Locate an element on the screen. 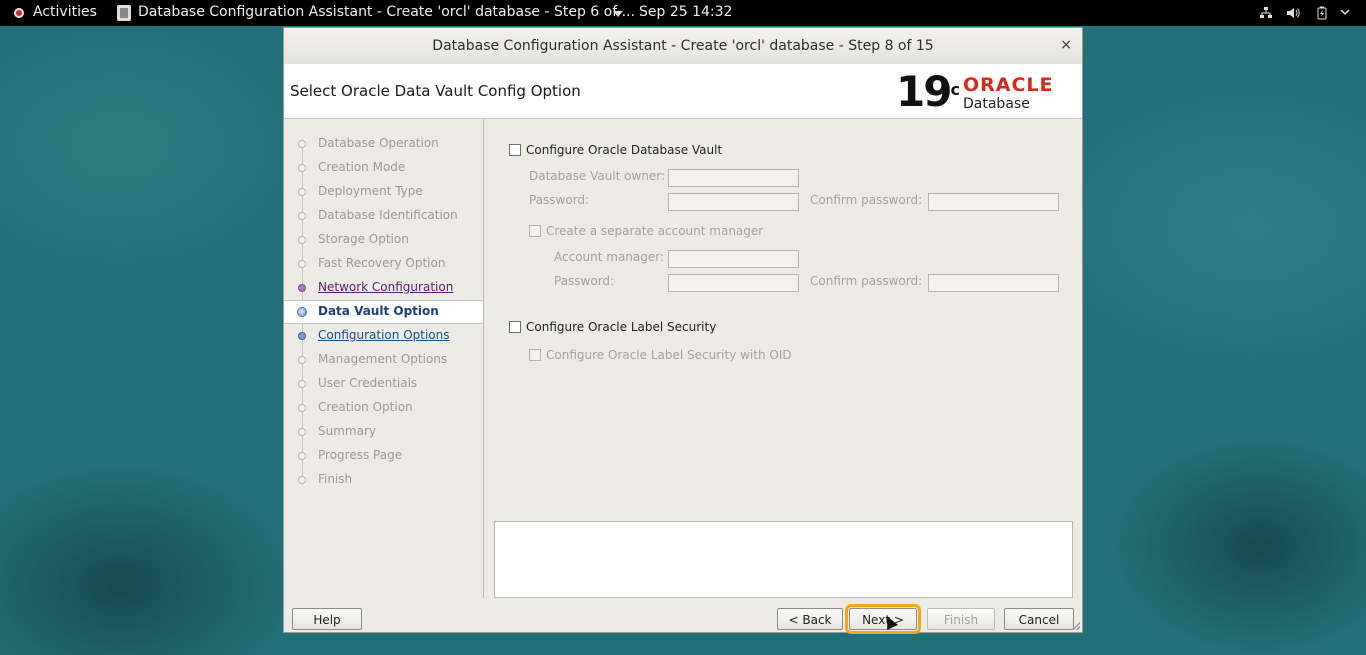 The height and width of the screenshot is (655, 1366). account-manager-field is located at coordinates (733, 259).